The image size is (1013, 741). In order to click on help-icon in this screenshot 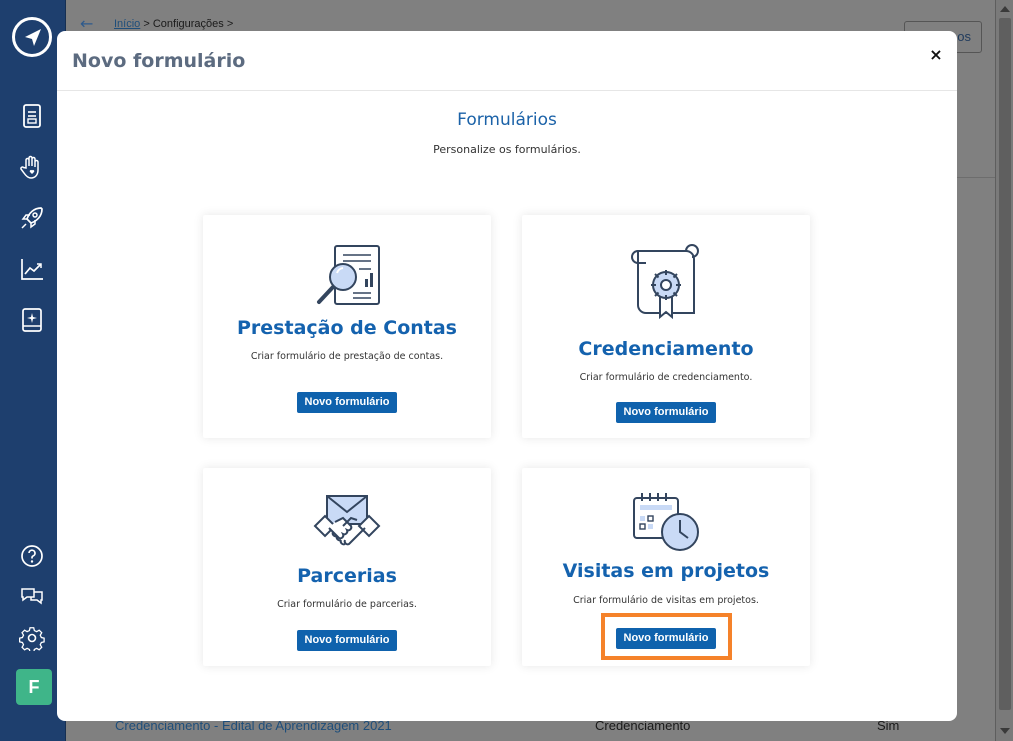, I will do `click(32, 556)`.